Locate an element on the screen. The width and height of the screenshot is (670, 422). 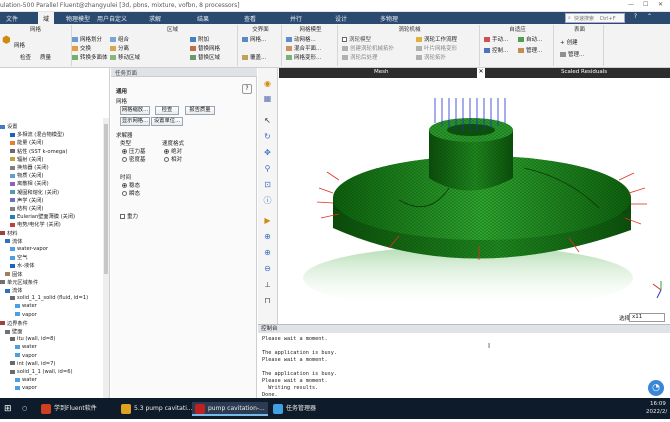
velocity-relative-radio: 相对 is located at coordinates (173, 159).